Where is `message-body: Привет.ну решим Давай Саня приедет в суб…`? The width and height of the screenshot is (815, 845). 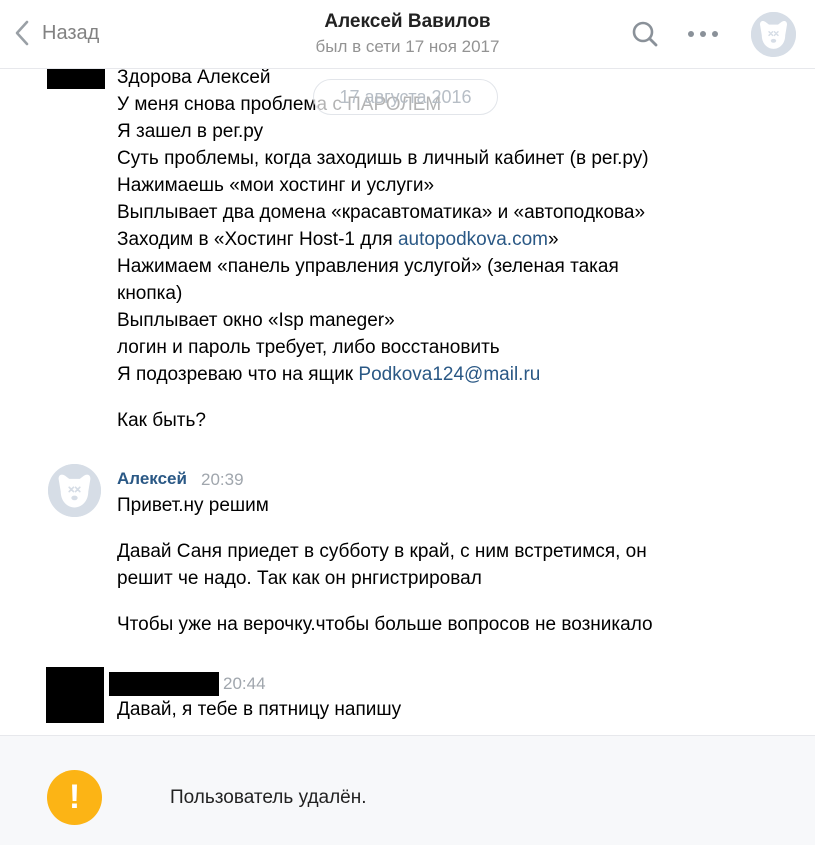 message-body: Привет.ну решим Давай Саня приедет в суб… is located at coordinates (385, 565).